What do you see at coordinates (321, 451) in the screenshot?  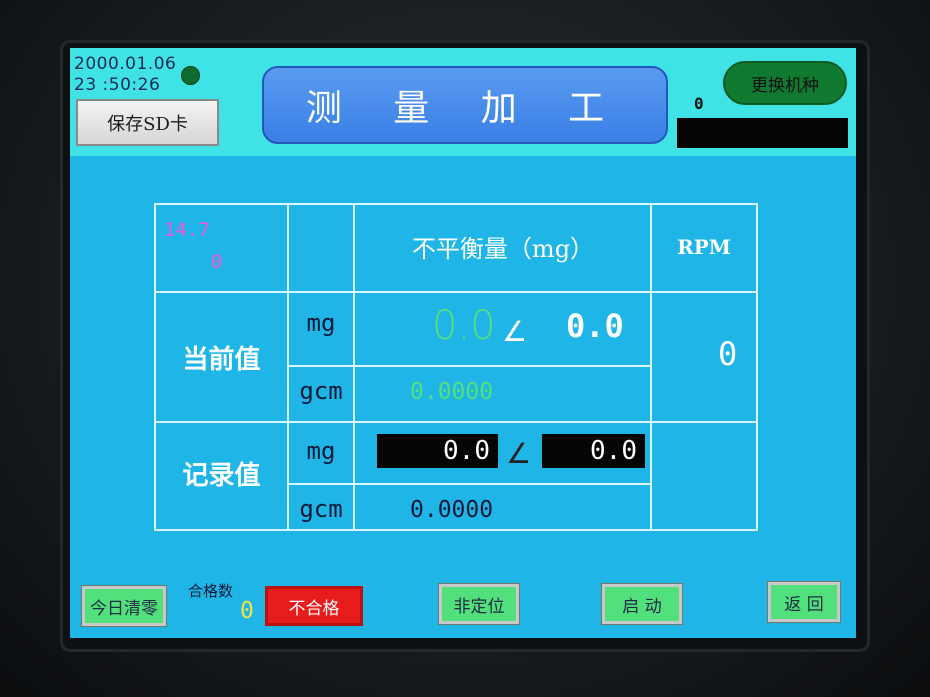 I see `unit-mg-record: mg` at bounding box center [321, 451].